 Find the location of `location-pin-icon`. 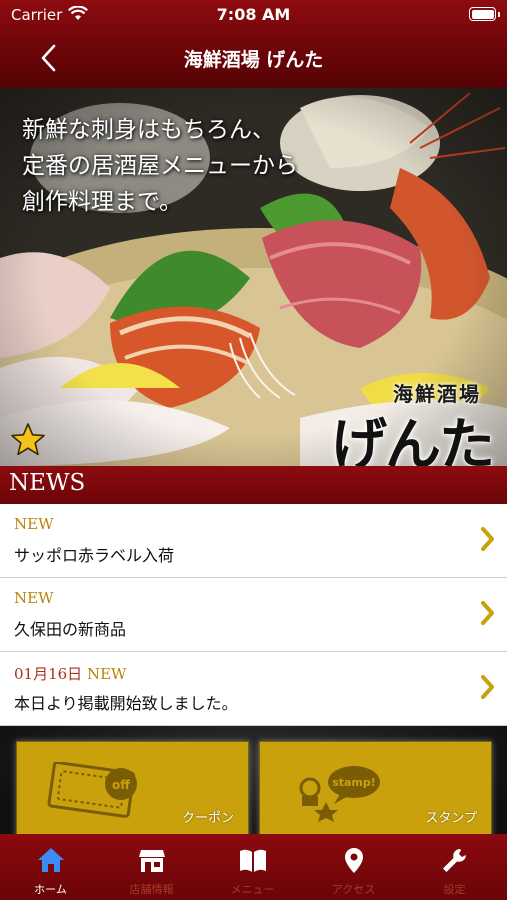

location-pin-icon is located at coordinates (354, 860).